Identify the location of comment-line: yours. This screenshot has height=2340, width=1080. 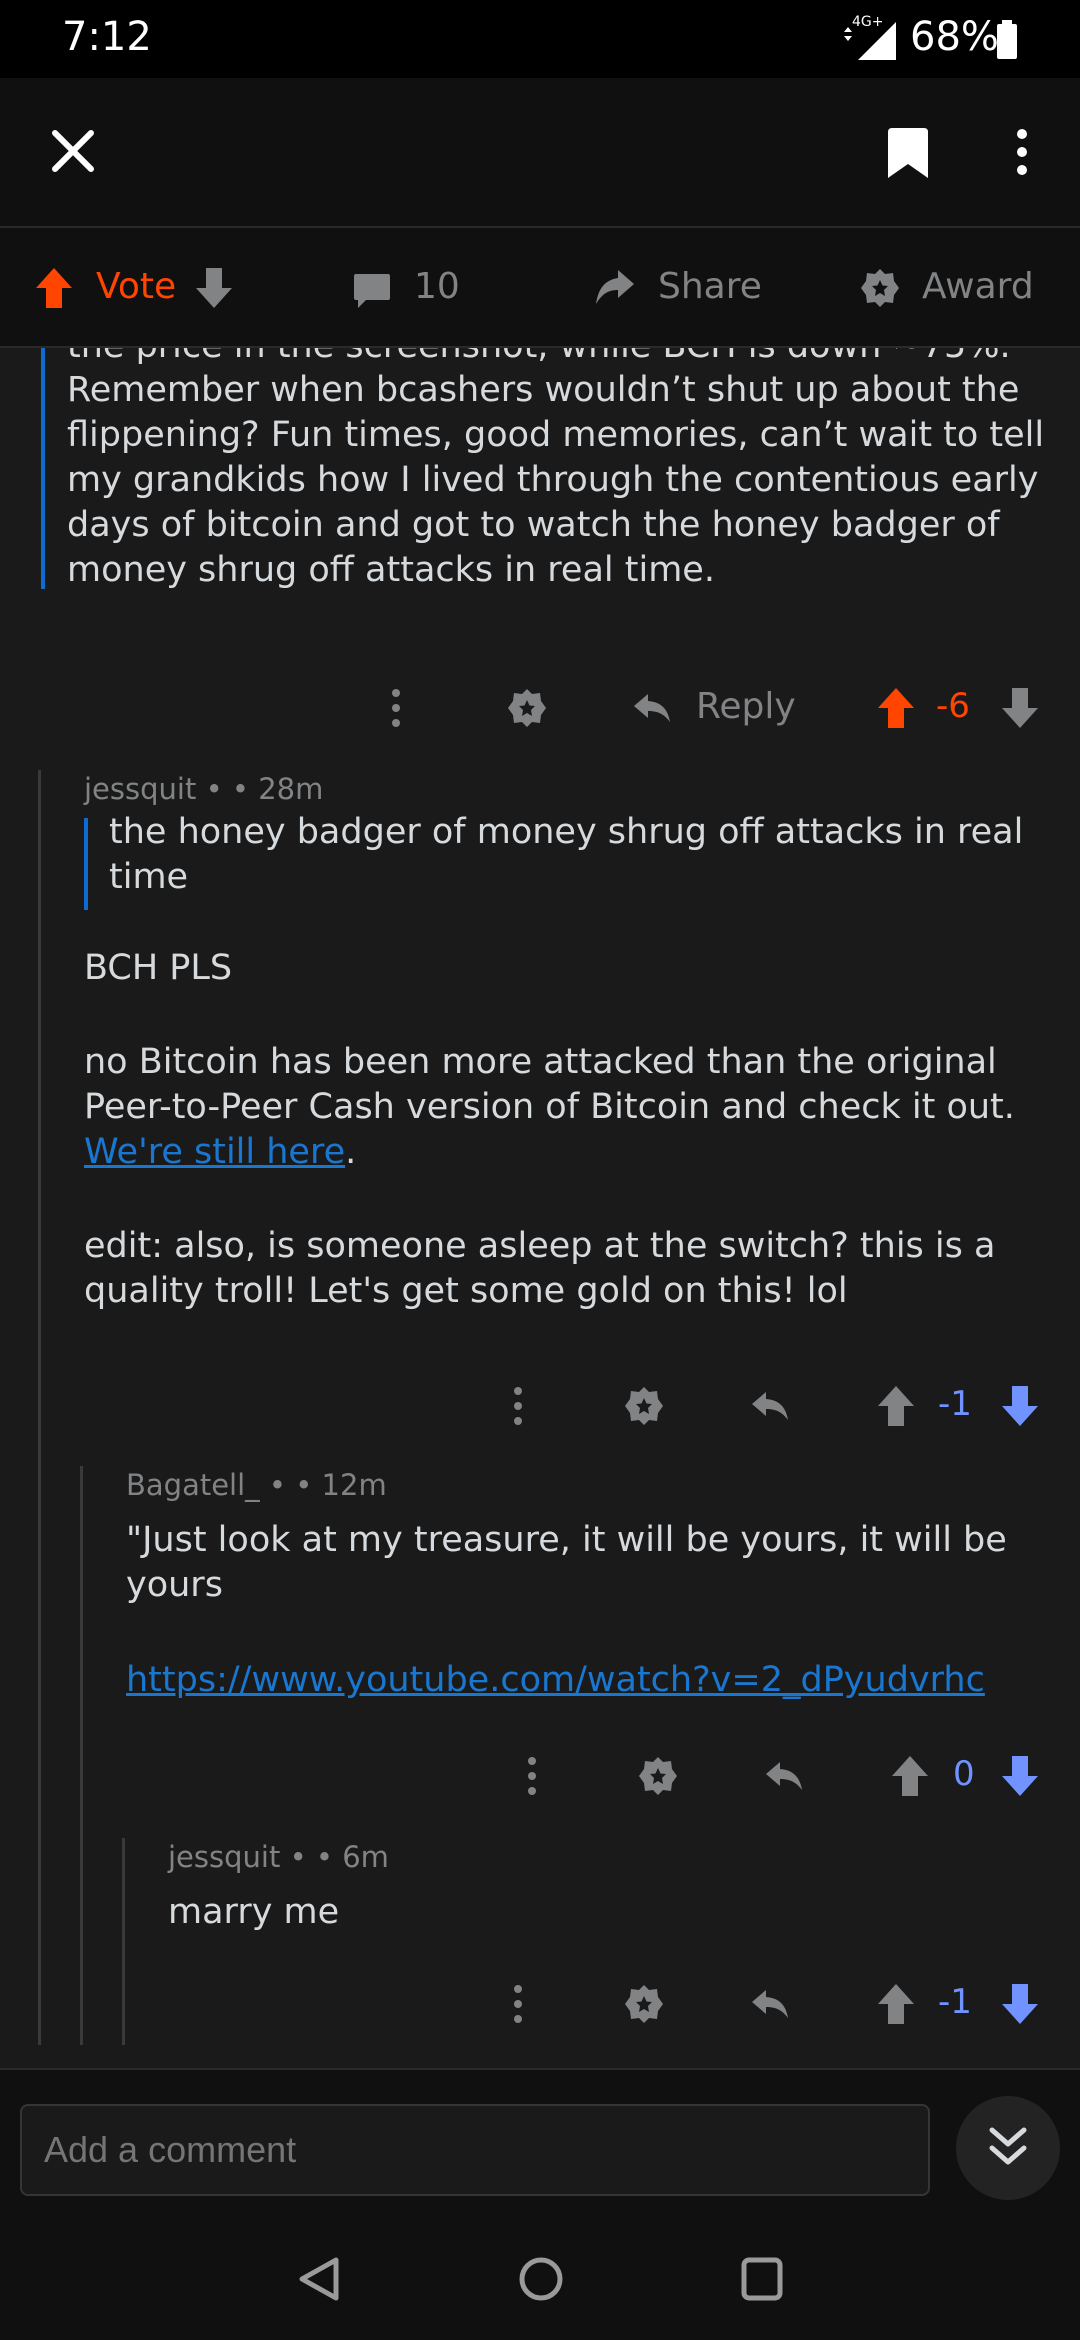
(174, 1585).